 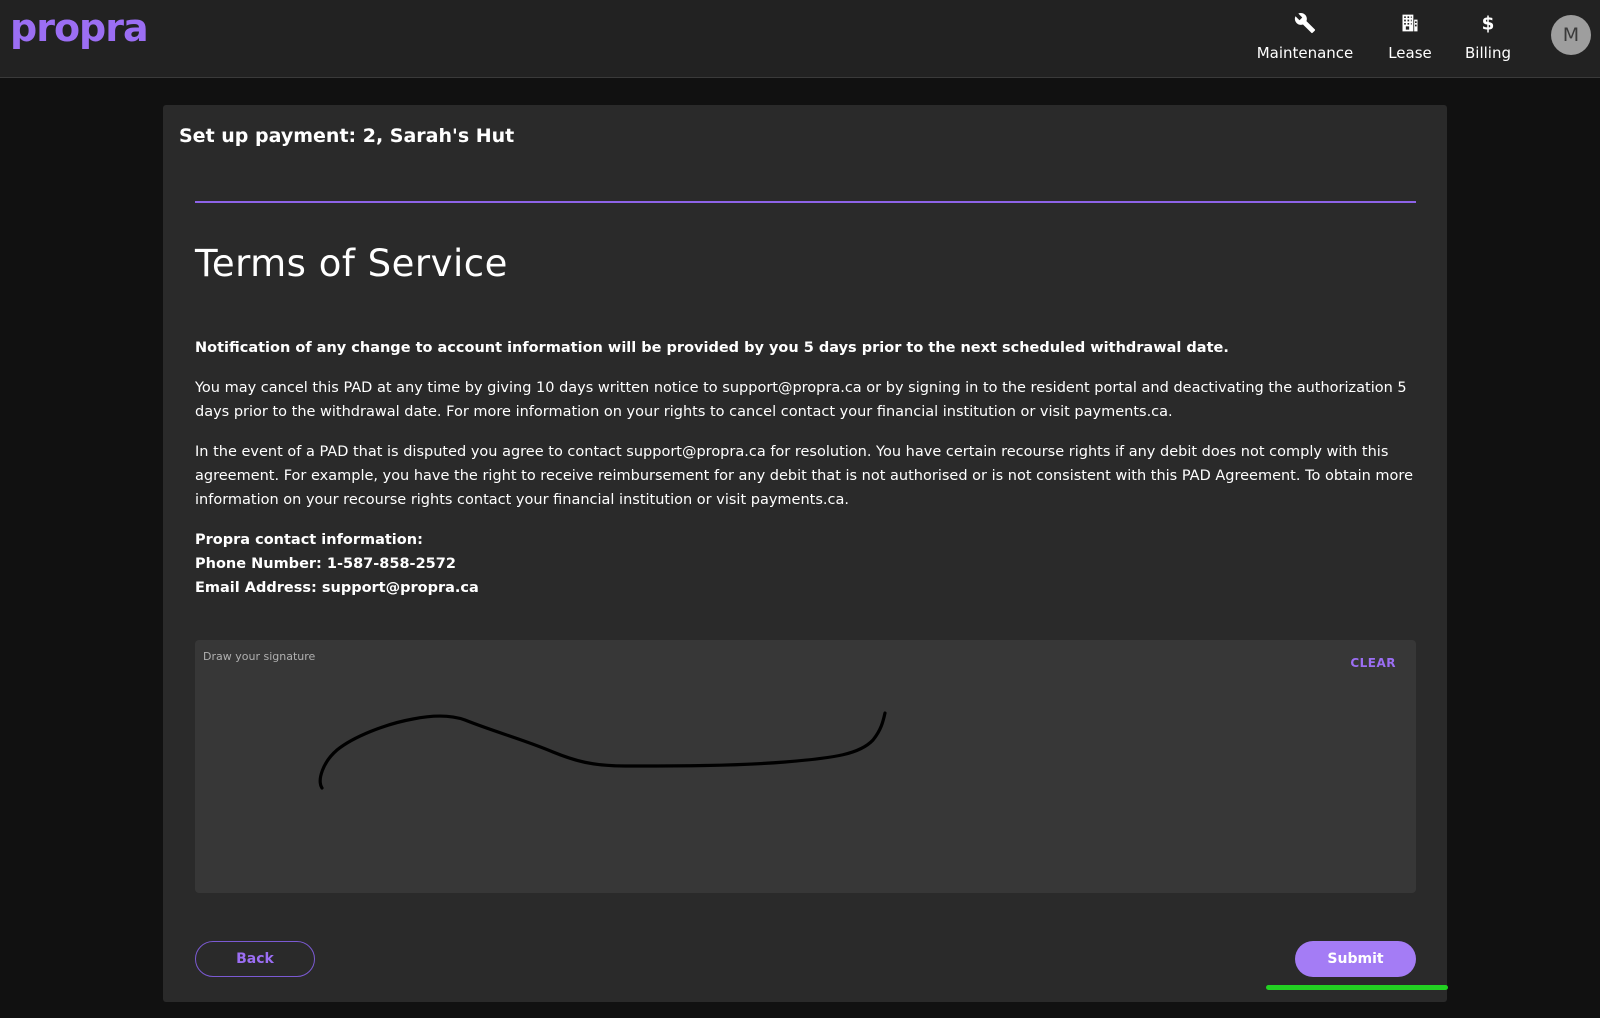 What do you see at coordinates (1305, 53) in the screenshot?
I see `nav-maintenance-label: Maintenance` at bounding box center [1305, 53].